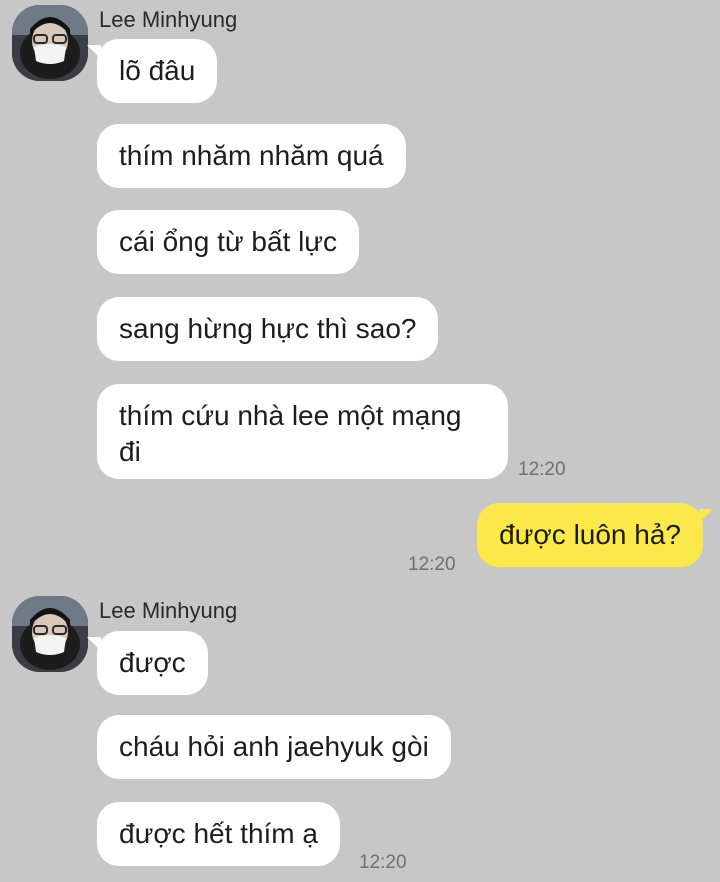 This screenshot has height=882, width=720. I want to click on message-bubble: cái ổng từ bất lực, so click(228, 242).